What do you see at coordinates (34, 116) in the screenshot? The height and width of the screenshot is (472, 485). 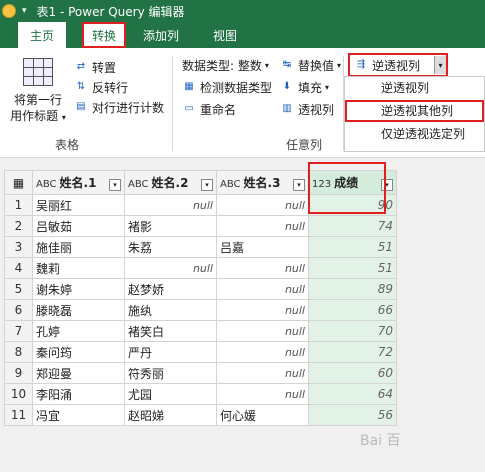 I see `first-row-label-2: 用作标题` at bounding box center [34, 116].